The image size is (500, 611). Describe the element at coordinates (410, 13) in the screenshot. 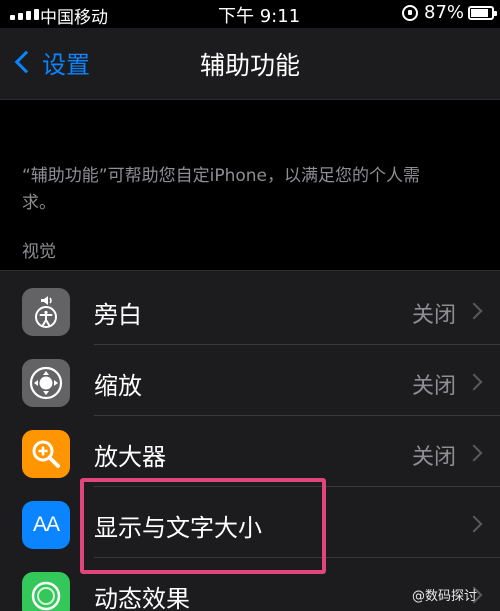

I see `orientation-lock-icon` at that location.